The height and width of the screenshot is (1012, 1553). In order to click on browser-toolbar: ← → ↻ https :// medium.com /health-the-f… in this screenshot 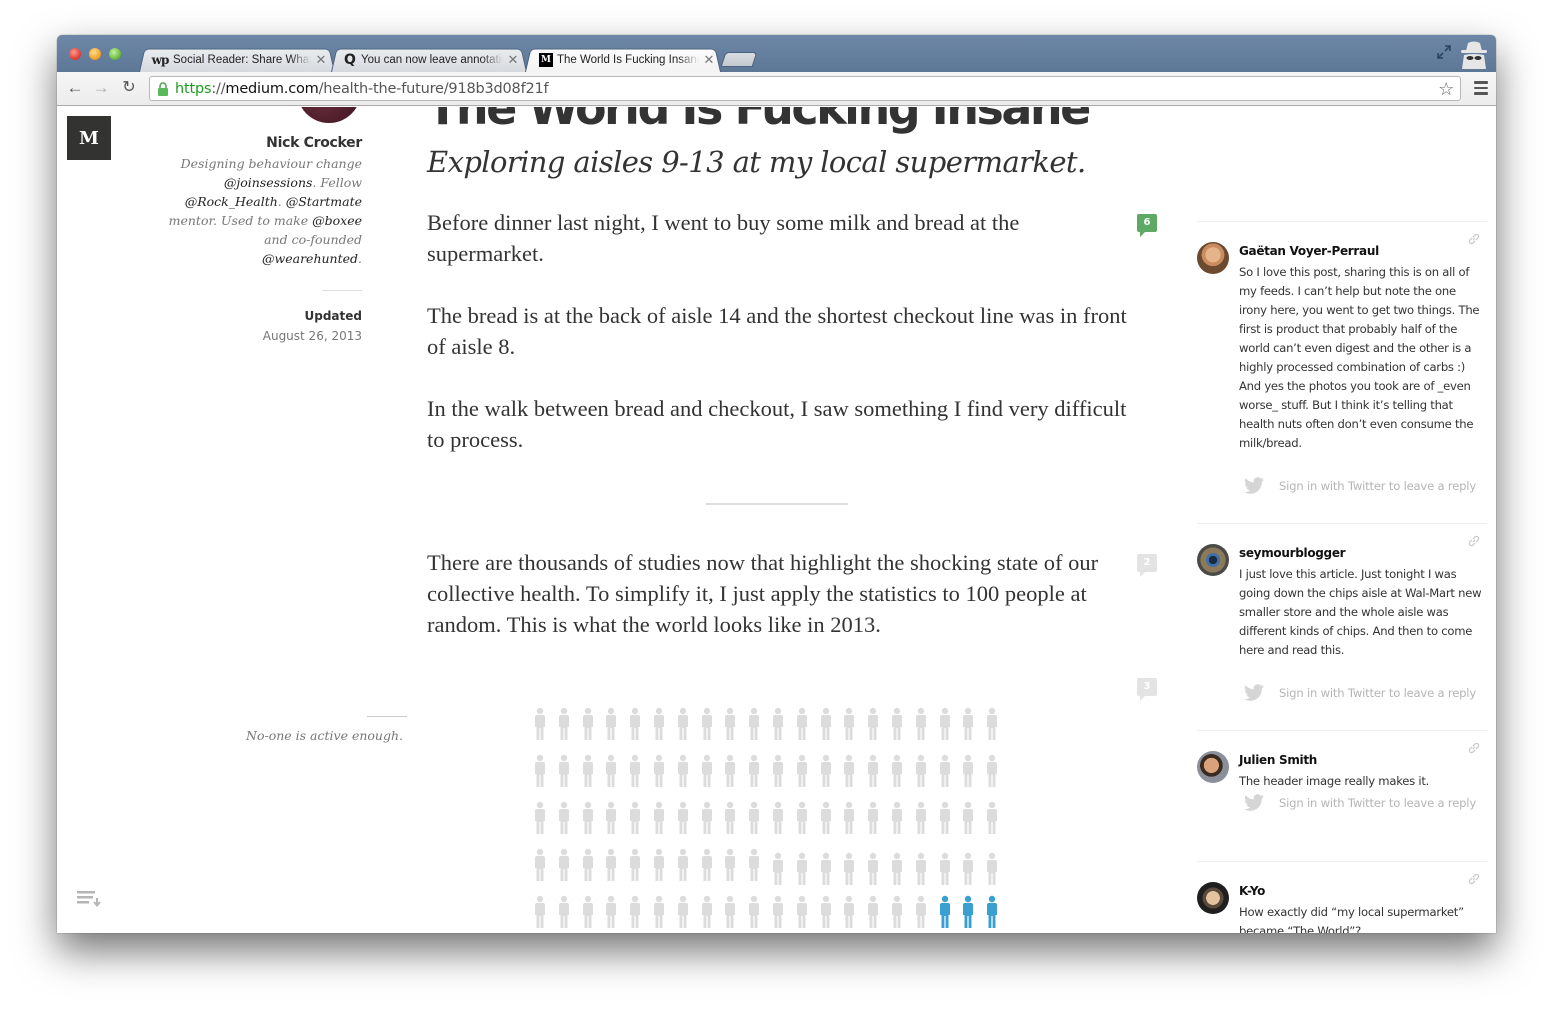, I will do `click(776, 89)`.